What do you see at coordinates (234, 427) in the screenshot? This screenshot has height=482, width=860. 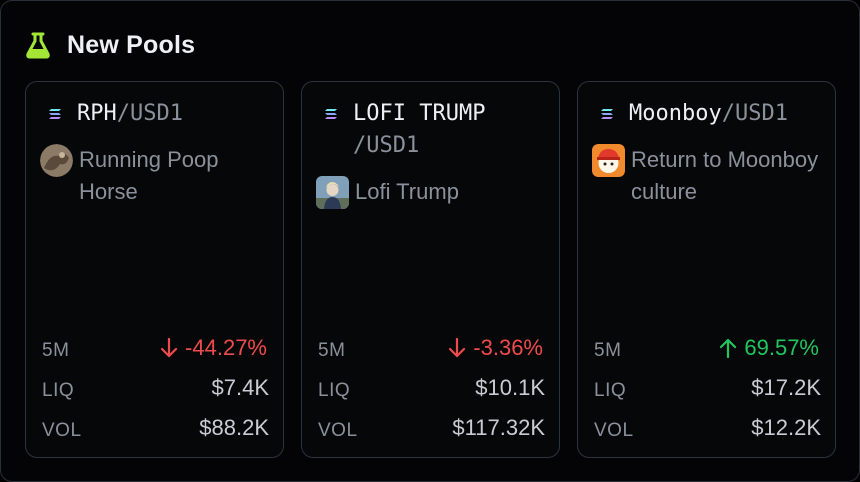 I see `vol-value: $88.2K` at bounding box center [234, 427].